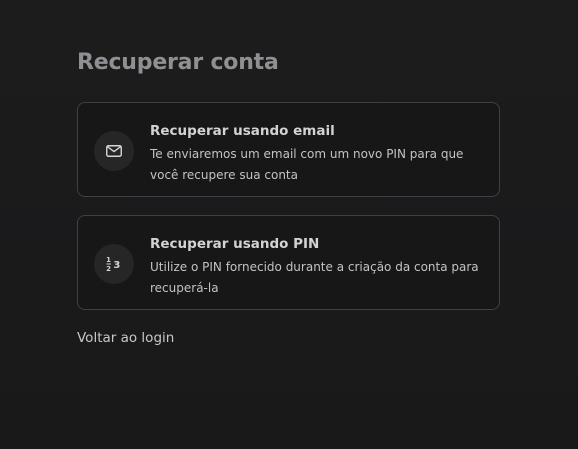 This screenshot has height=449, width=578. I want to click on back-to-login-link: Voltar ao login, so click(125, 338).